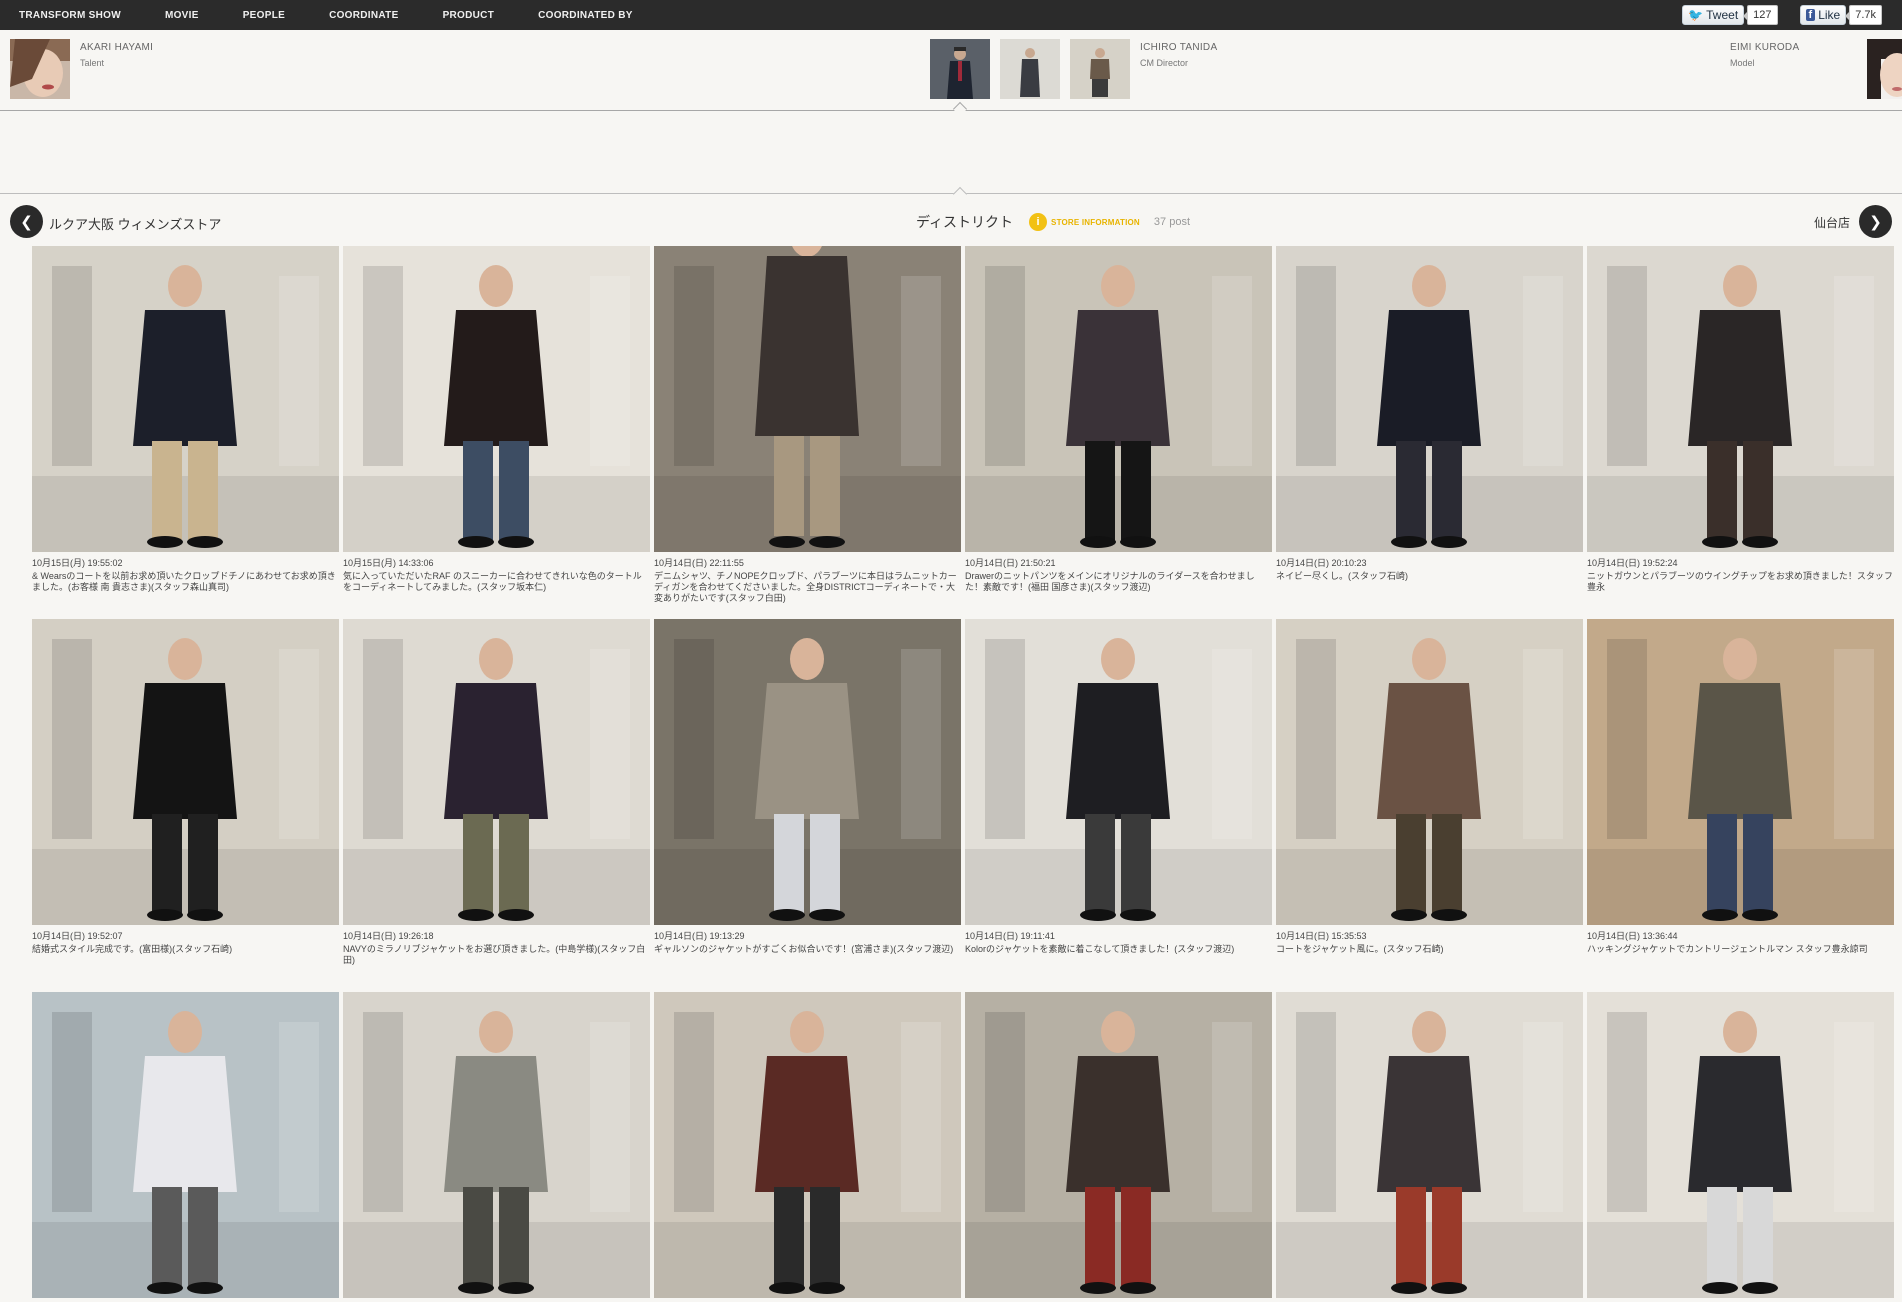 This screenshot has height=1302, width=1902. I want to click on social-buttons: 🐦 Tweet 127 f Like 7.7k, so click(1782, 15).